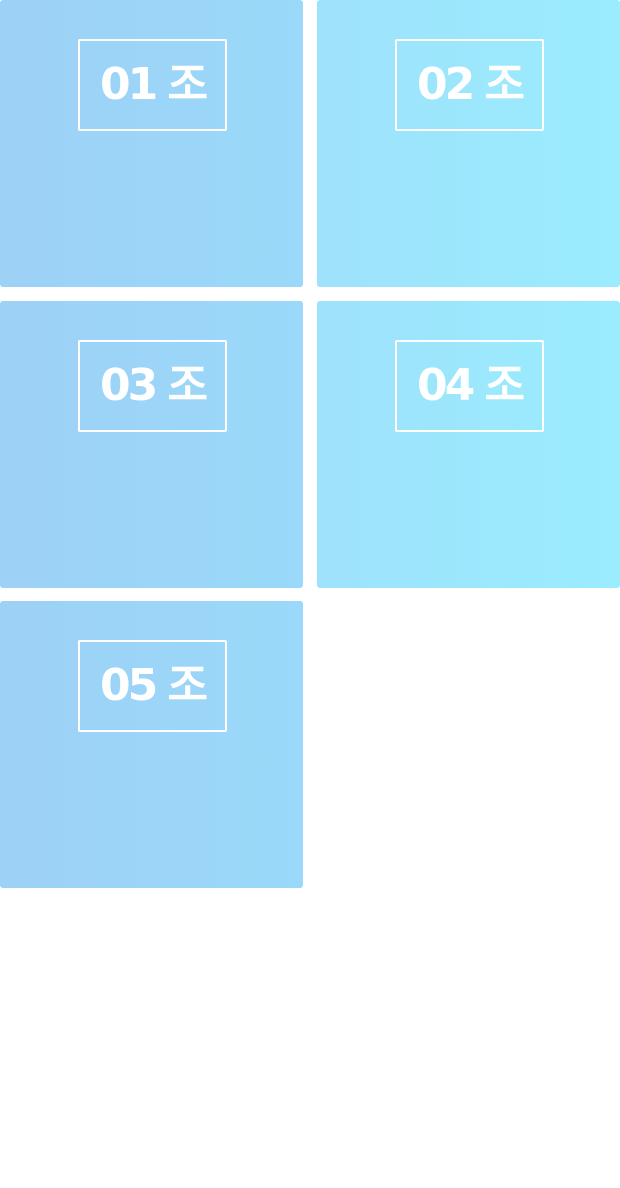 The height and width of the screenshot is (1188, 620). I want to click on group-label-box: 04 조, so click(469, 386).